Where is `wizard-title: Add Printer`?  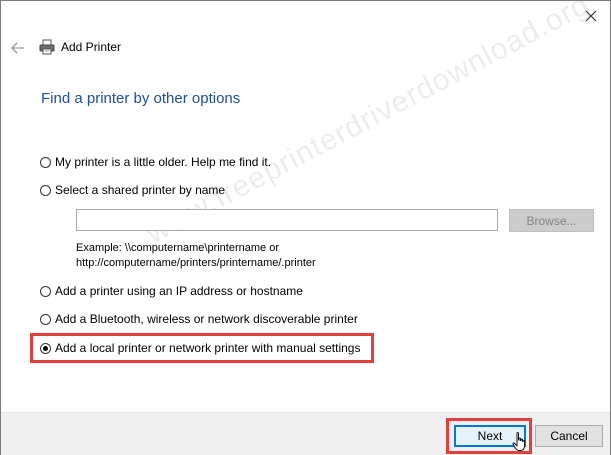
wizard-title: Add Printer is located at coordinates (80, 47).